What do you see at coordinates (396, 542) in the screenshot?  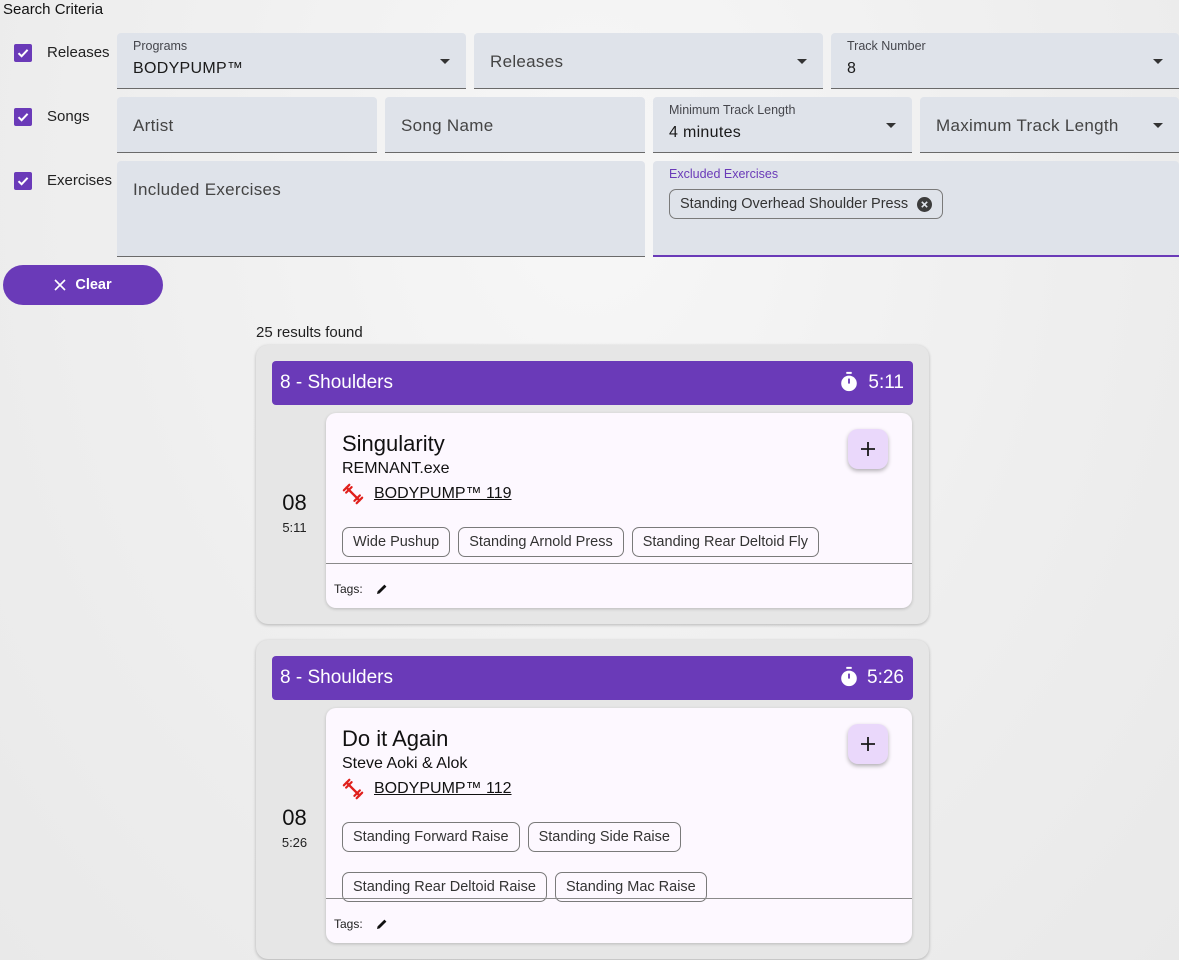 I see `exercise-chip: Wide Pushup` at bounding box center [396, 542].